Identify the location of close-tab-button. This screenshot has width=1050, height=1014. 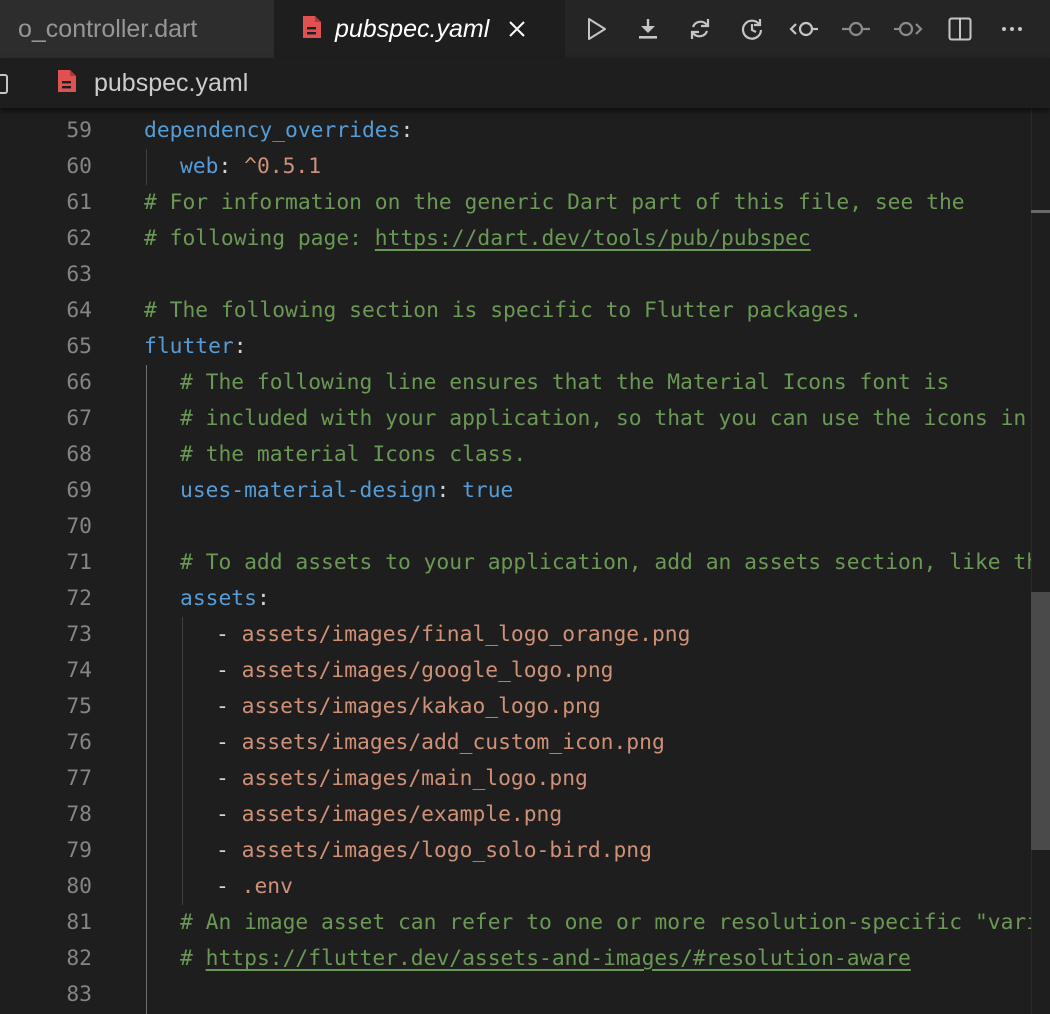
(517, 29).